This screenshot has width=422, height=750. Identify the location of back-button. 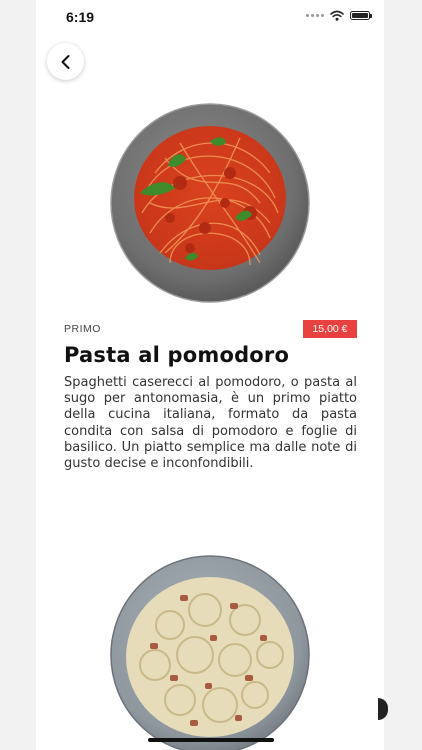
(65, 61).